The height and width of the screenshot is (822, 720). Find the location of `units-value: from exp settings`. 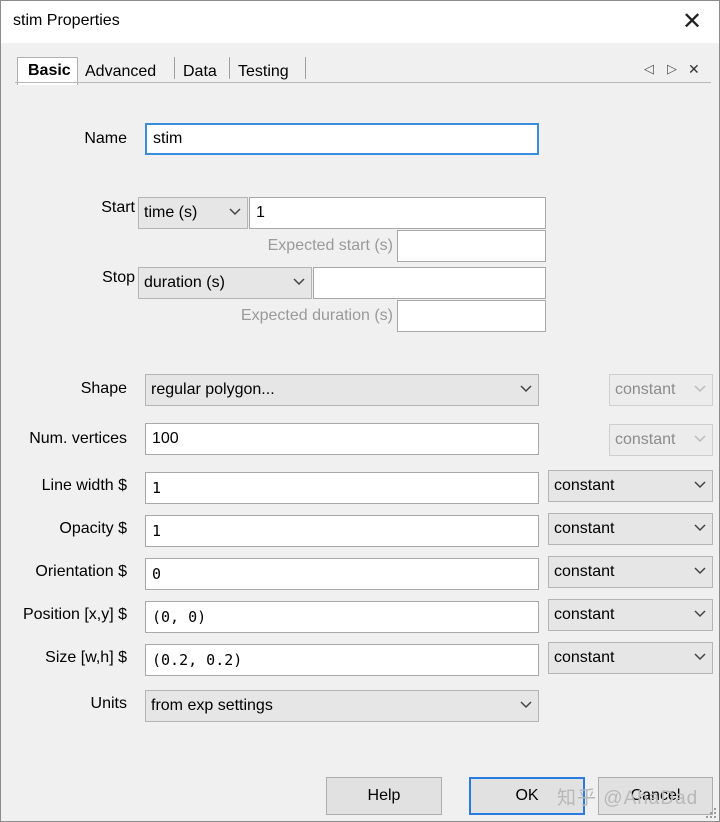

units-value: from exp settings is located at coordinates (212, 705).